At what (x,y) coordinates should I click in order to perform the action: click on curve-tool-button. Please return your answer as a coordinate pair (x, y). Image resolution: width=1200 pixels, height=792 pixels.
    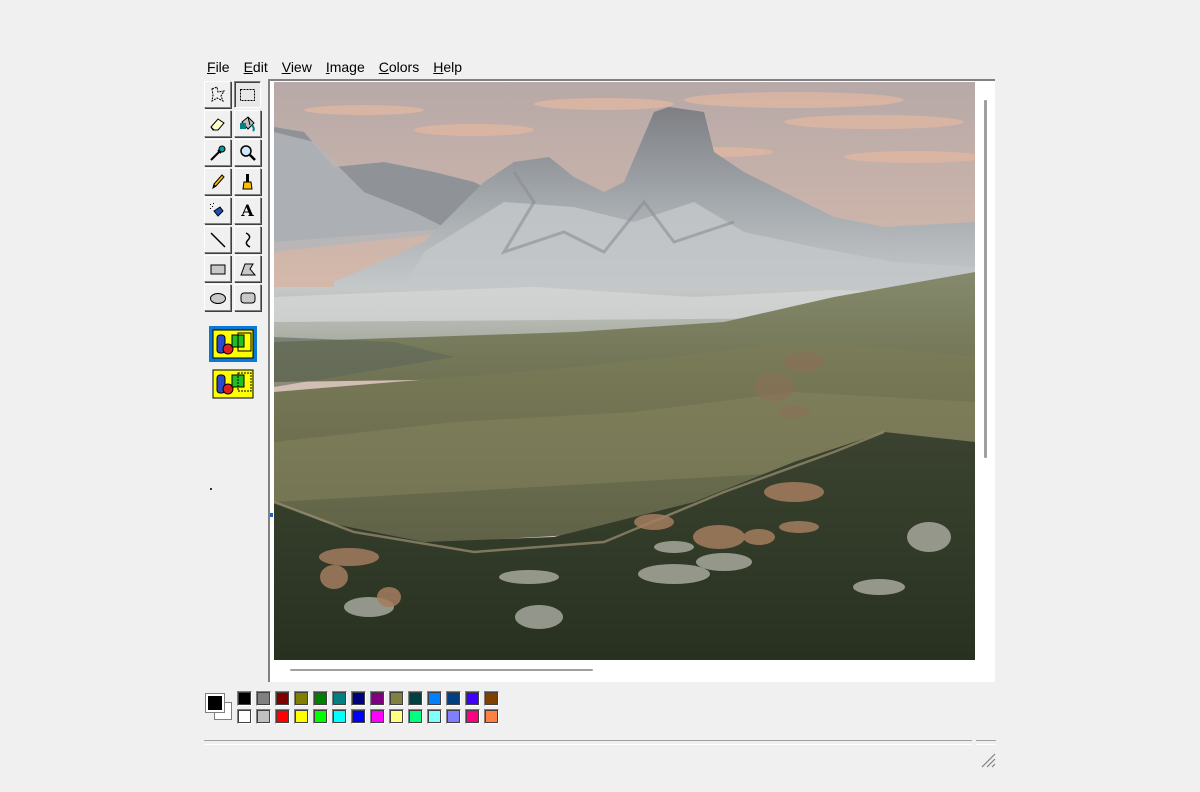
    Looking at the image, I should click on (247, 239).